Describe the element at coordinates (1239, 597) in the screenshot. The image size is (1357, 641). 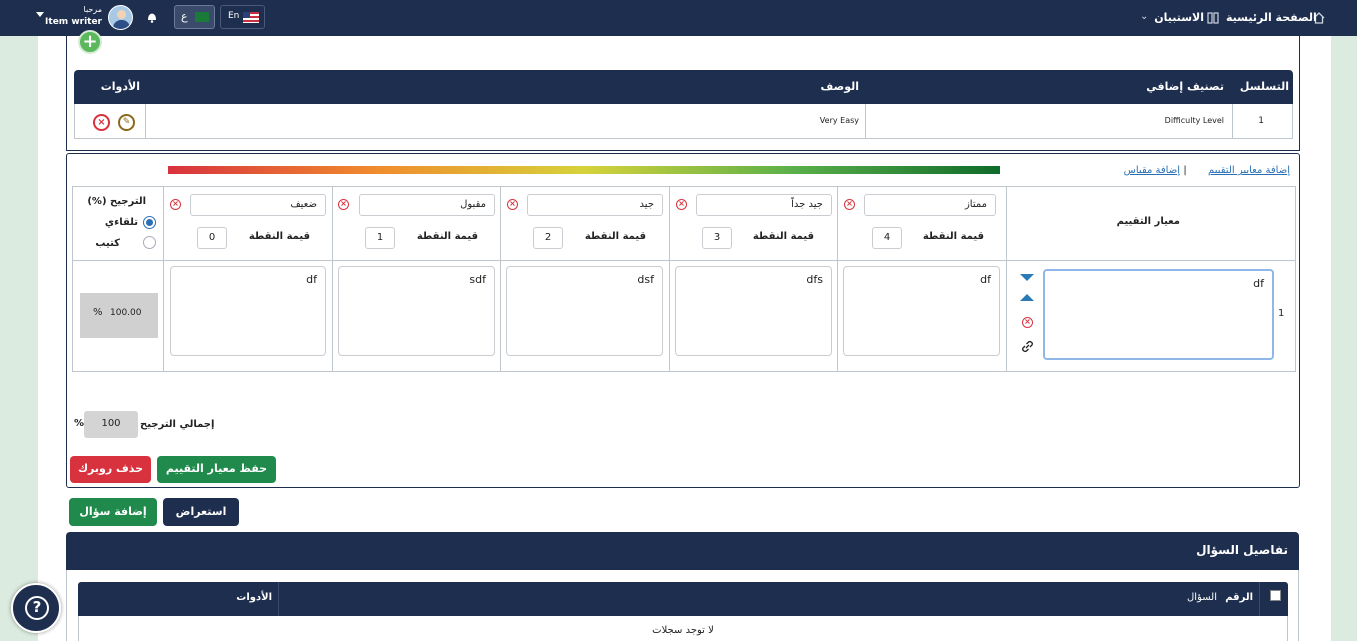
I see `header-num: الرقم` at that location.